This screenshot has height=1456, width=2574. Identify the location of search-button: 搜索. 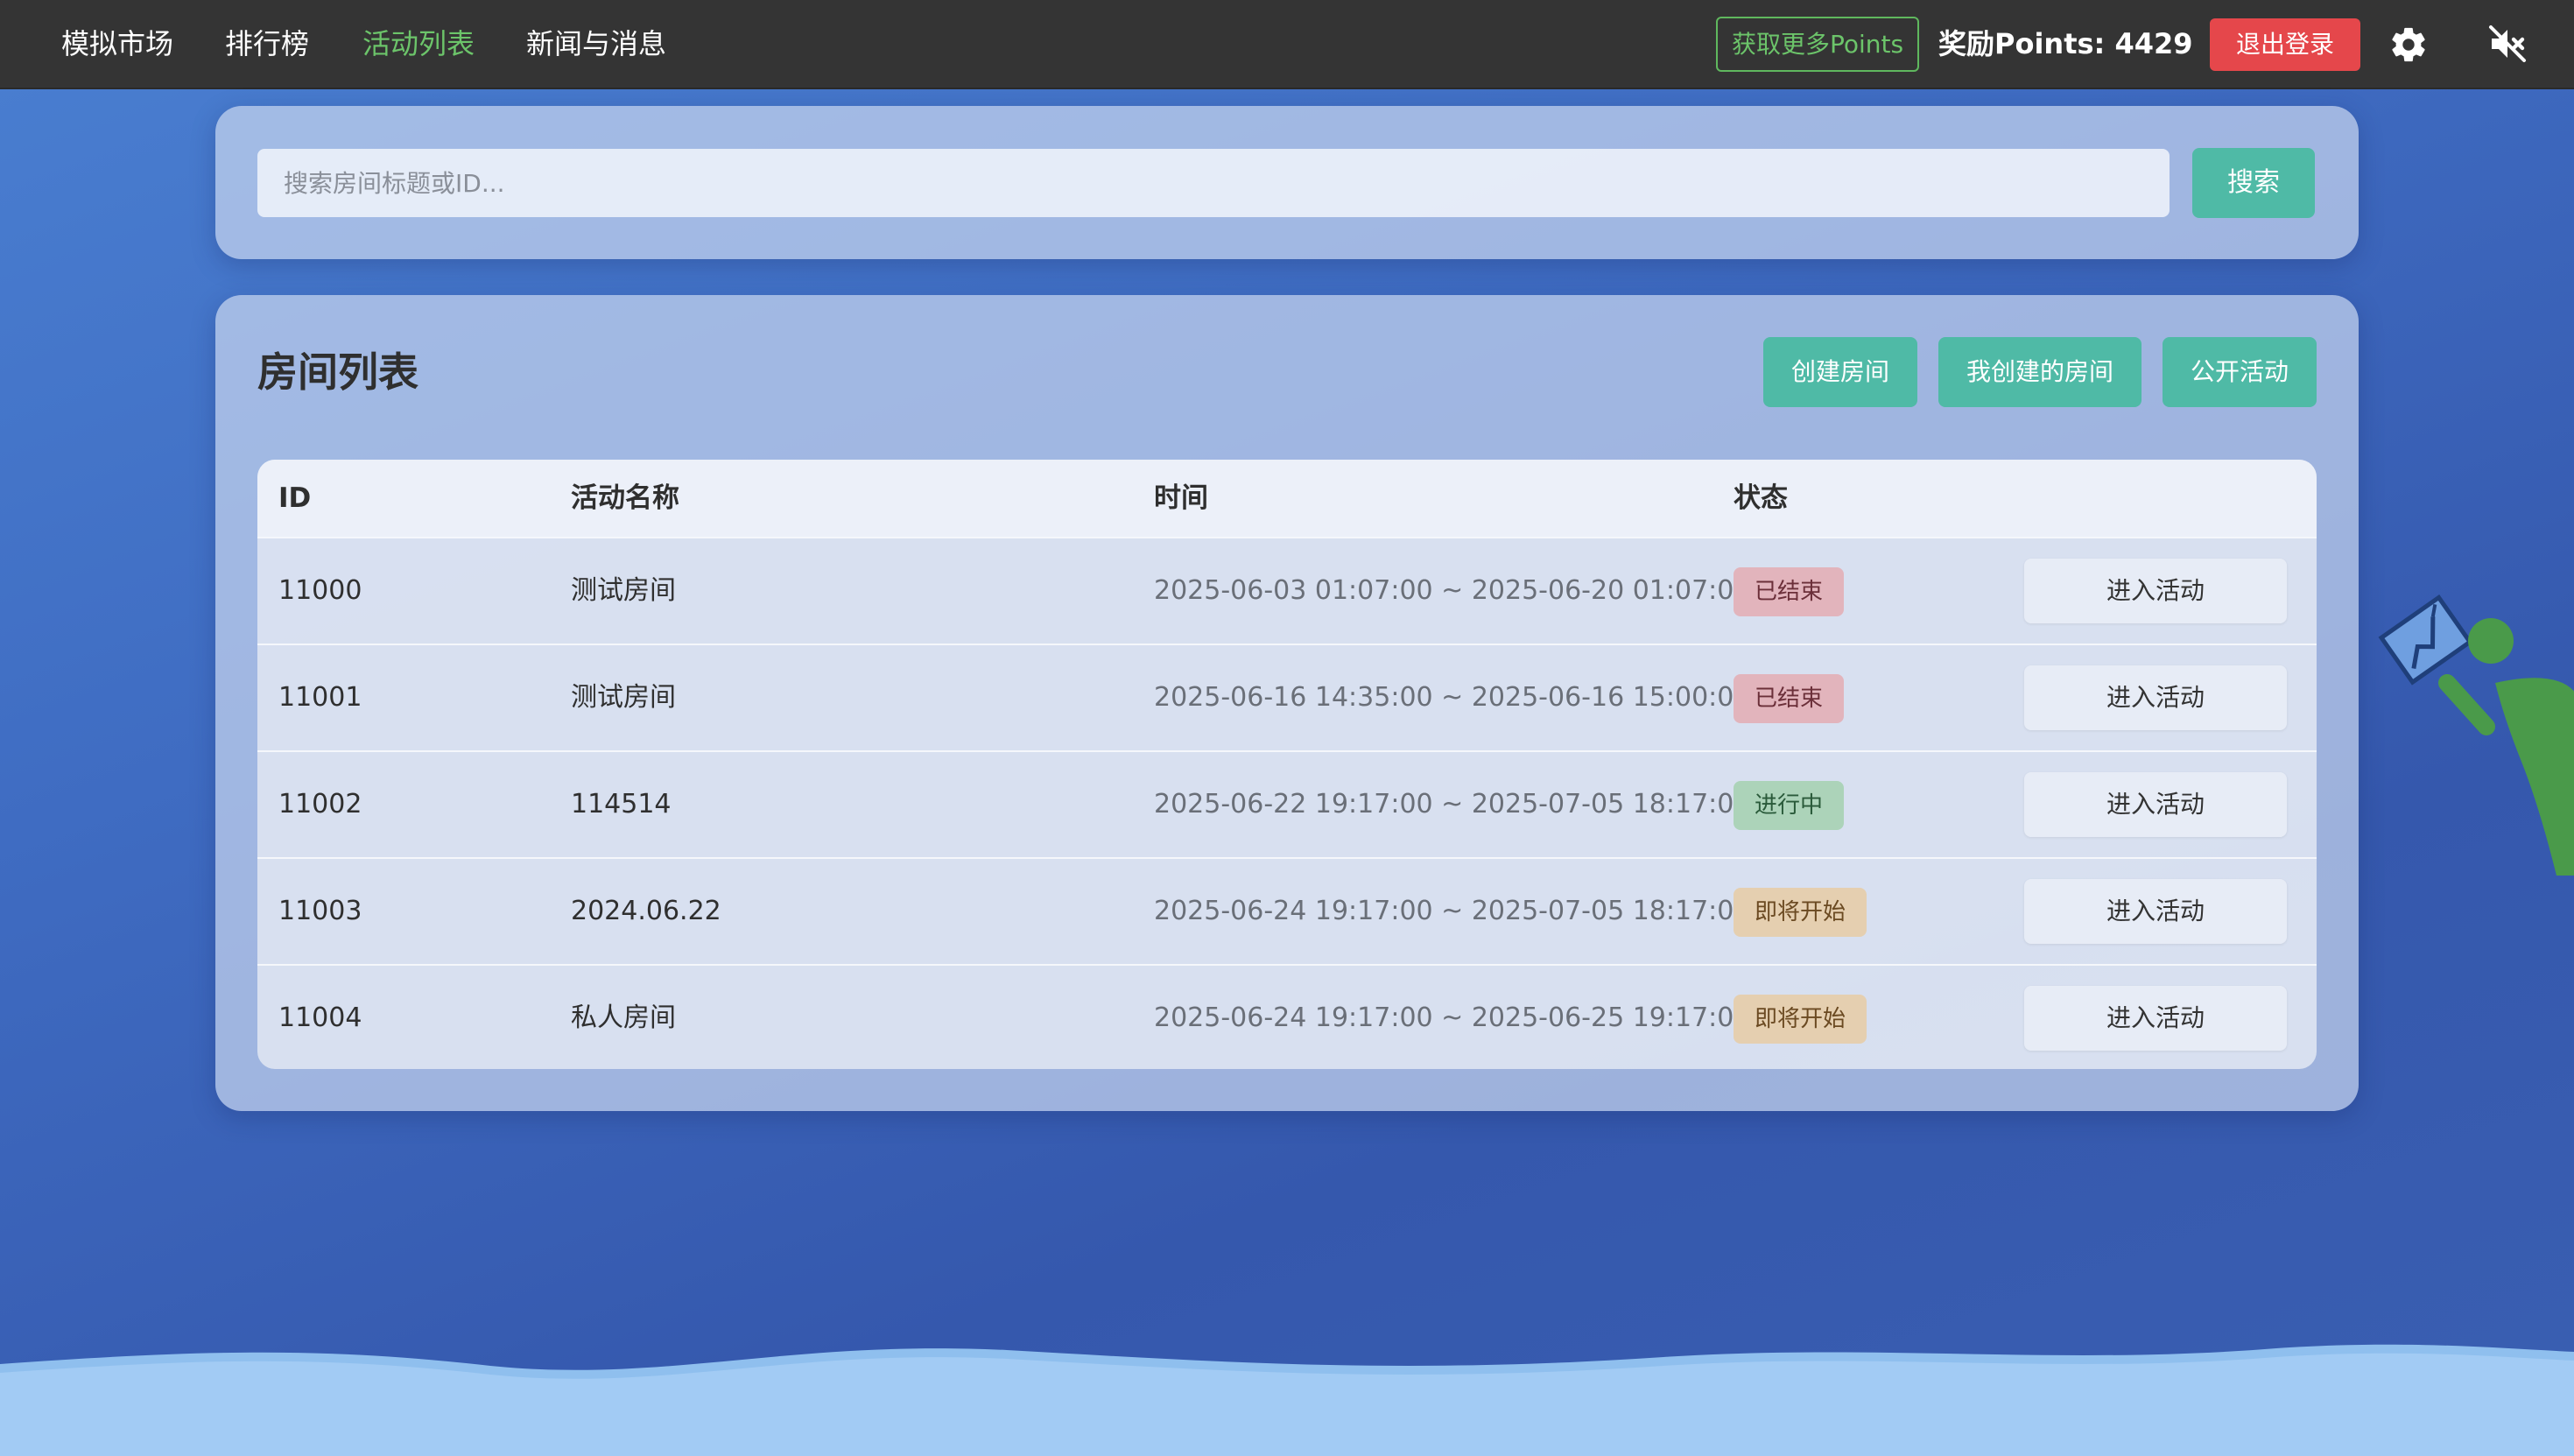
(2253, 183).